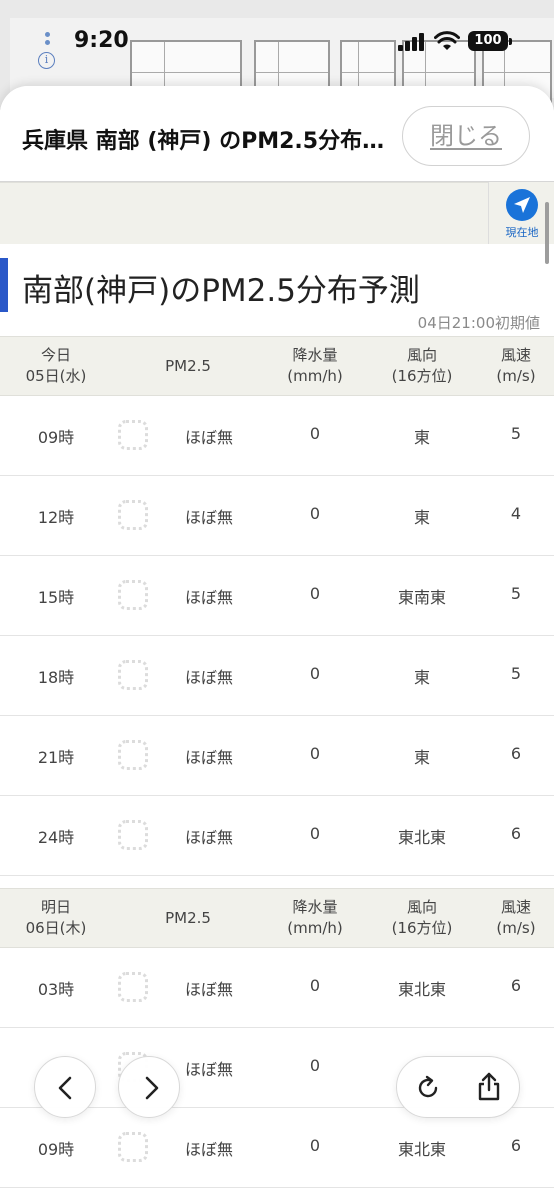 The height and width of the screenshot is (1200, 554). What do you see at coordinates (421, 597) in the screenshot?
I see `row-direction: 東南東` at bounding box center [421, 597].